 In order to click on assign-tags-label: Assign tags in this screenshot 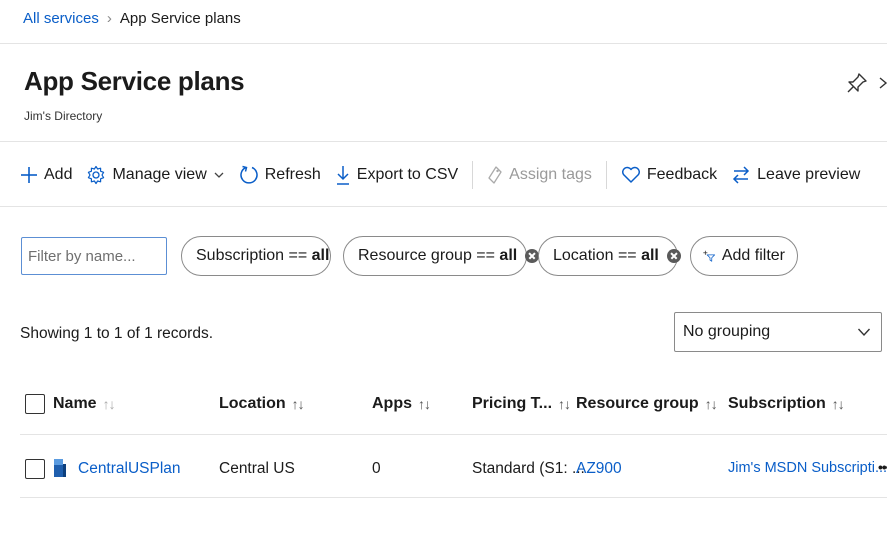, I will do `click(550, 174)`.